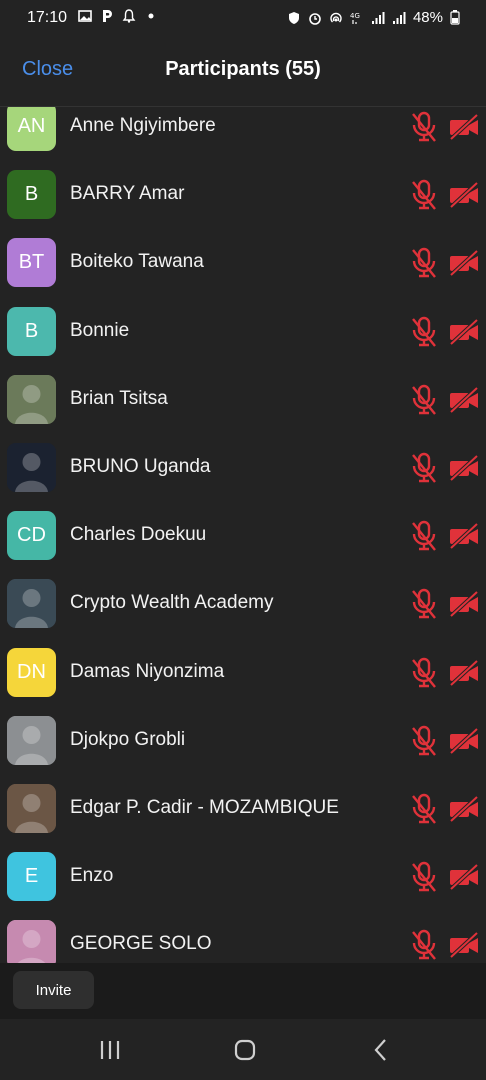 The height and width of the screenshot is (1080, 486). Describe the element at coordinates (243, 195) in the screenshot. I see `participant-row: B BARRY Amar` at that location.